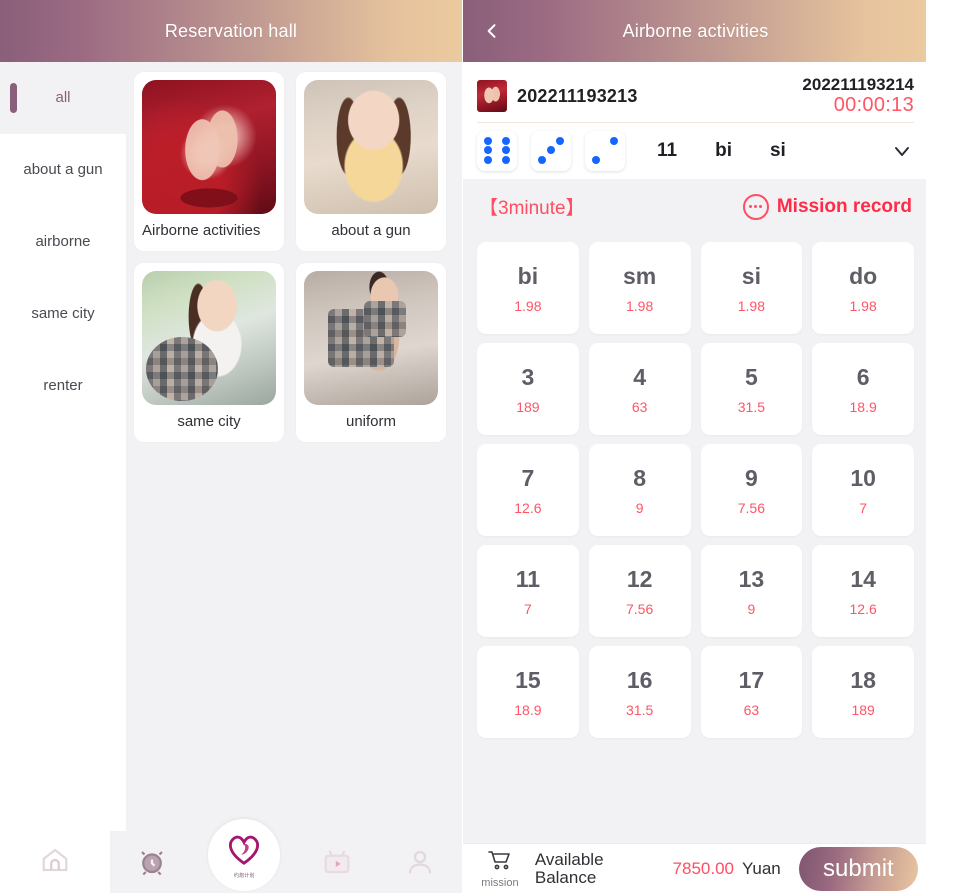 Image resolution: width=962 pixels, height=893 pixels. I want to click on hall-card: same city, so click(209, 352).